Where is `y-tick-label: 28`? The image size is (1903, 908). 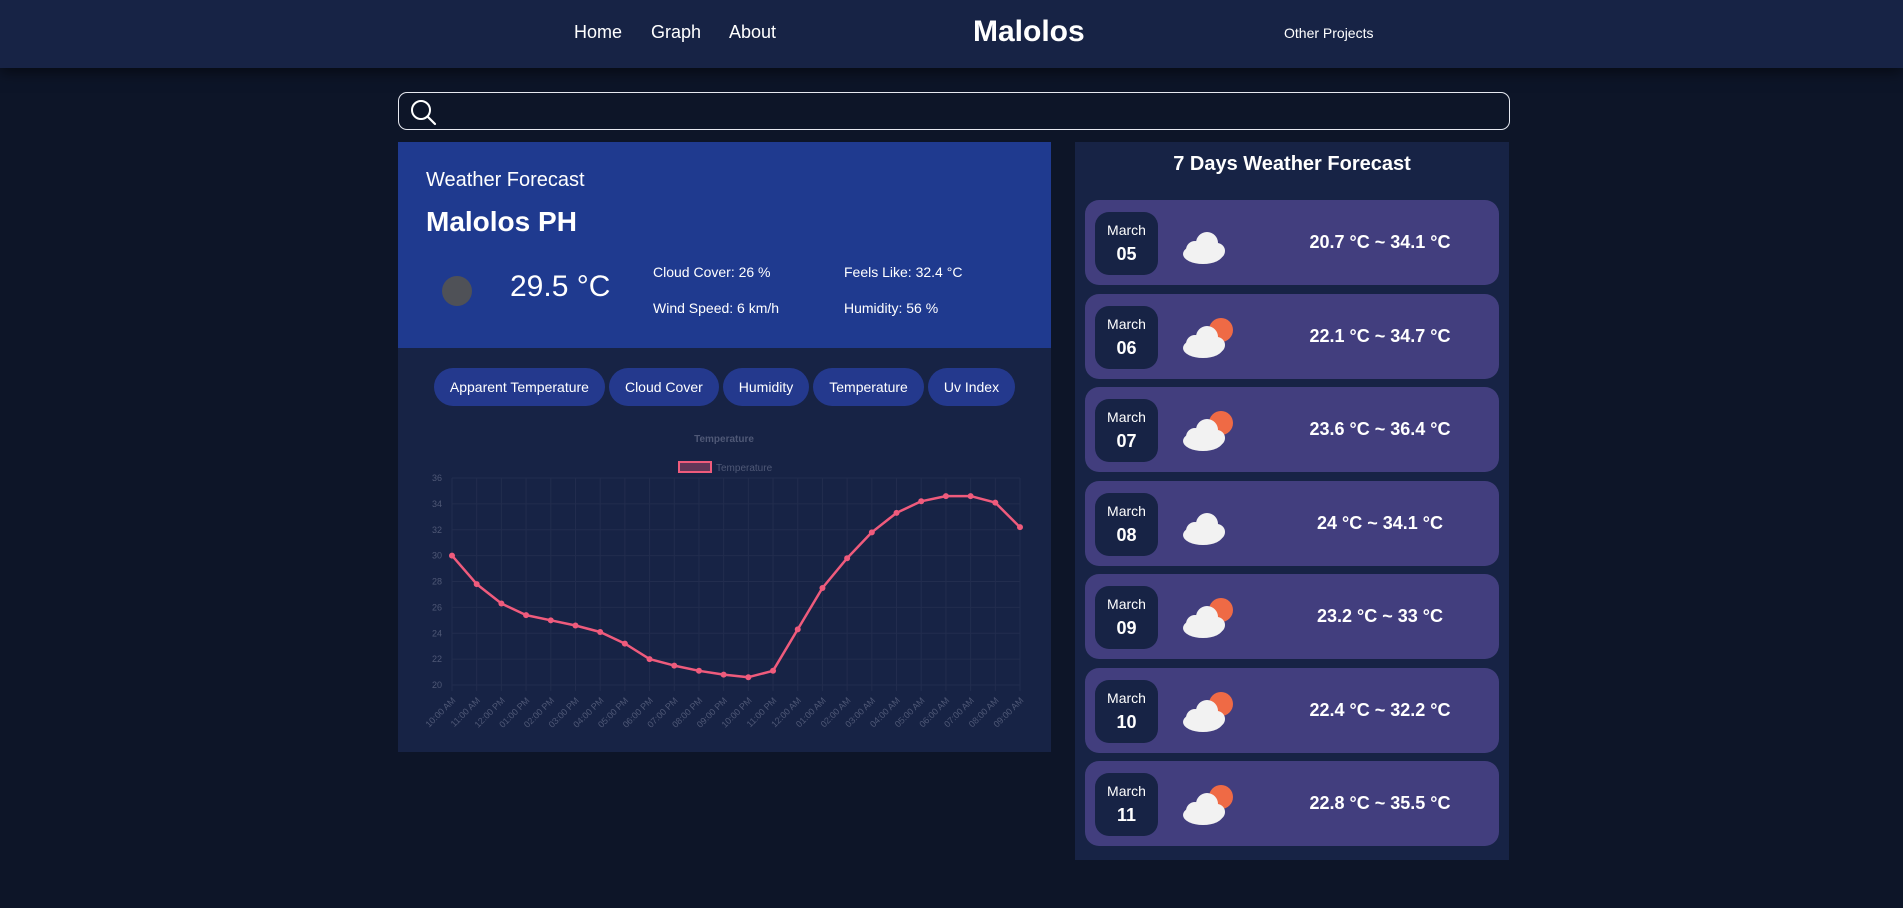 y-tick-label: 28 is located at coordinates (437, 582).